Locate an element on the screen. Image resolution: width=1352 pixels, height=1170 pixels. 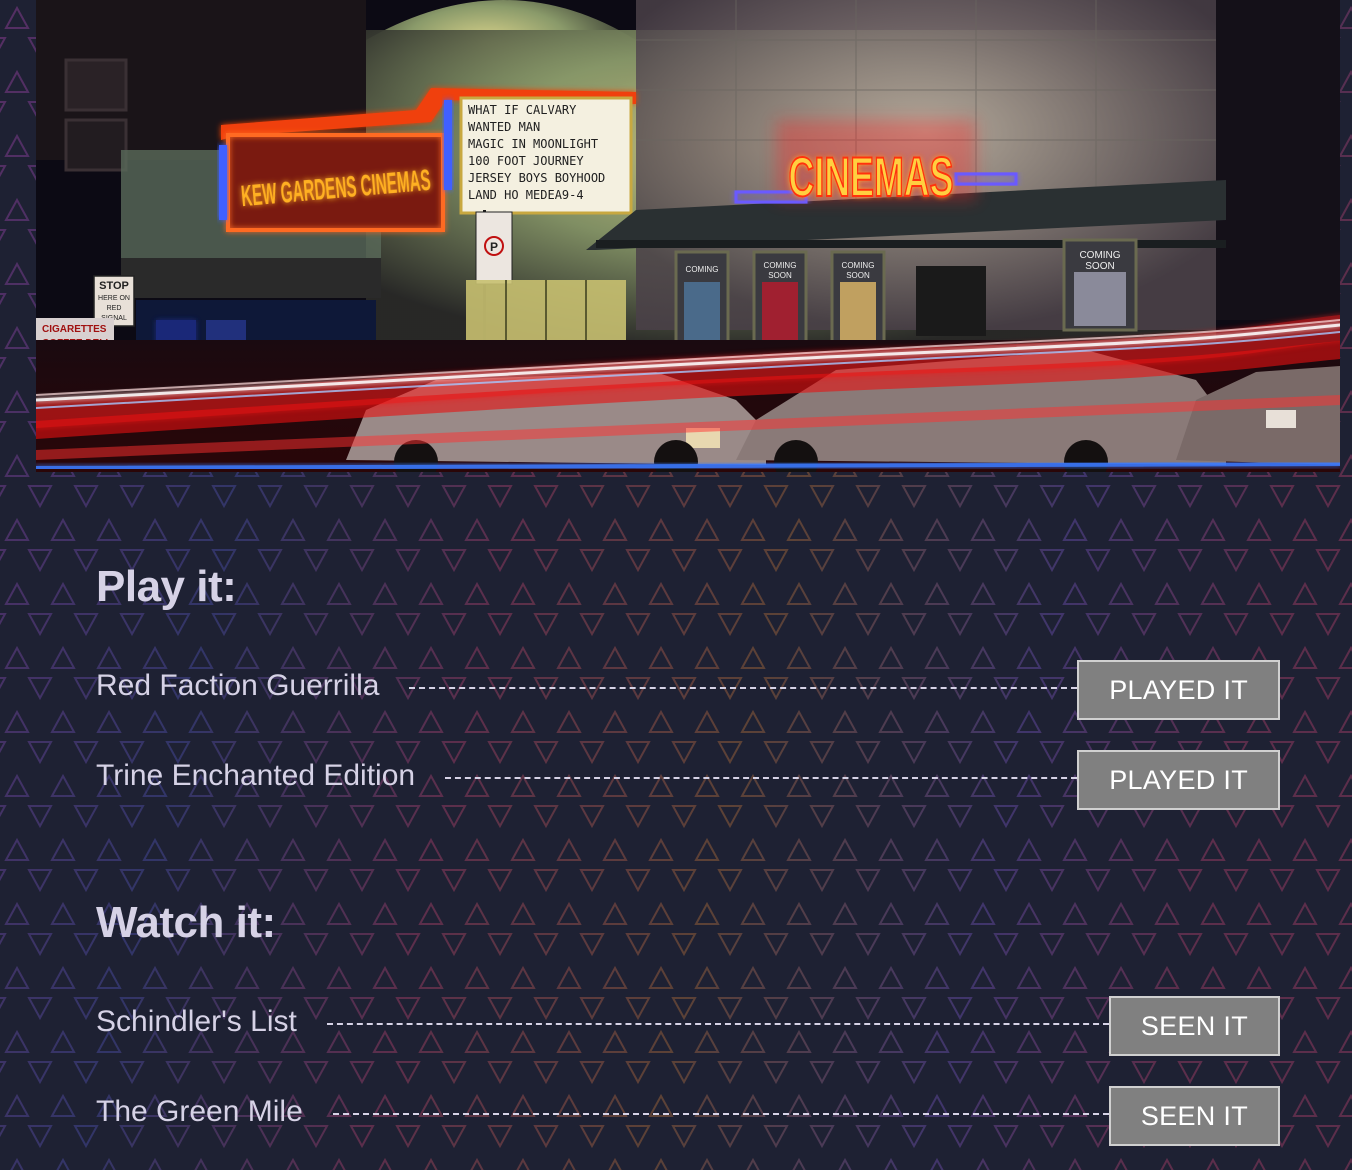
watch-list-item: The Green Mile SEEN IT is located at coordinates (688, 1116).